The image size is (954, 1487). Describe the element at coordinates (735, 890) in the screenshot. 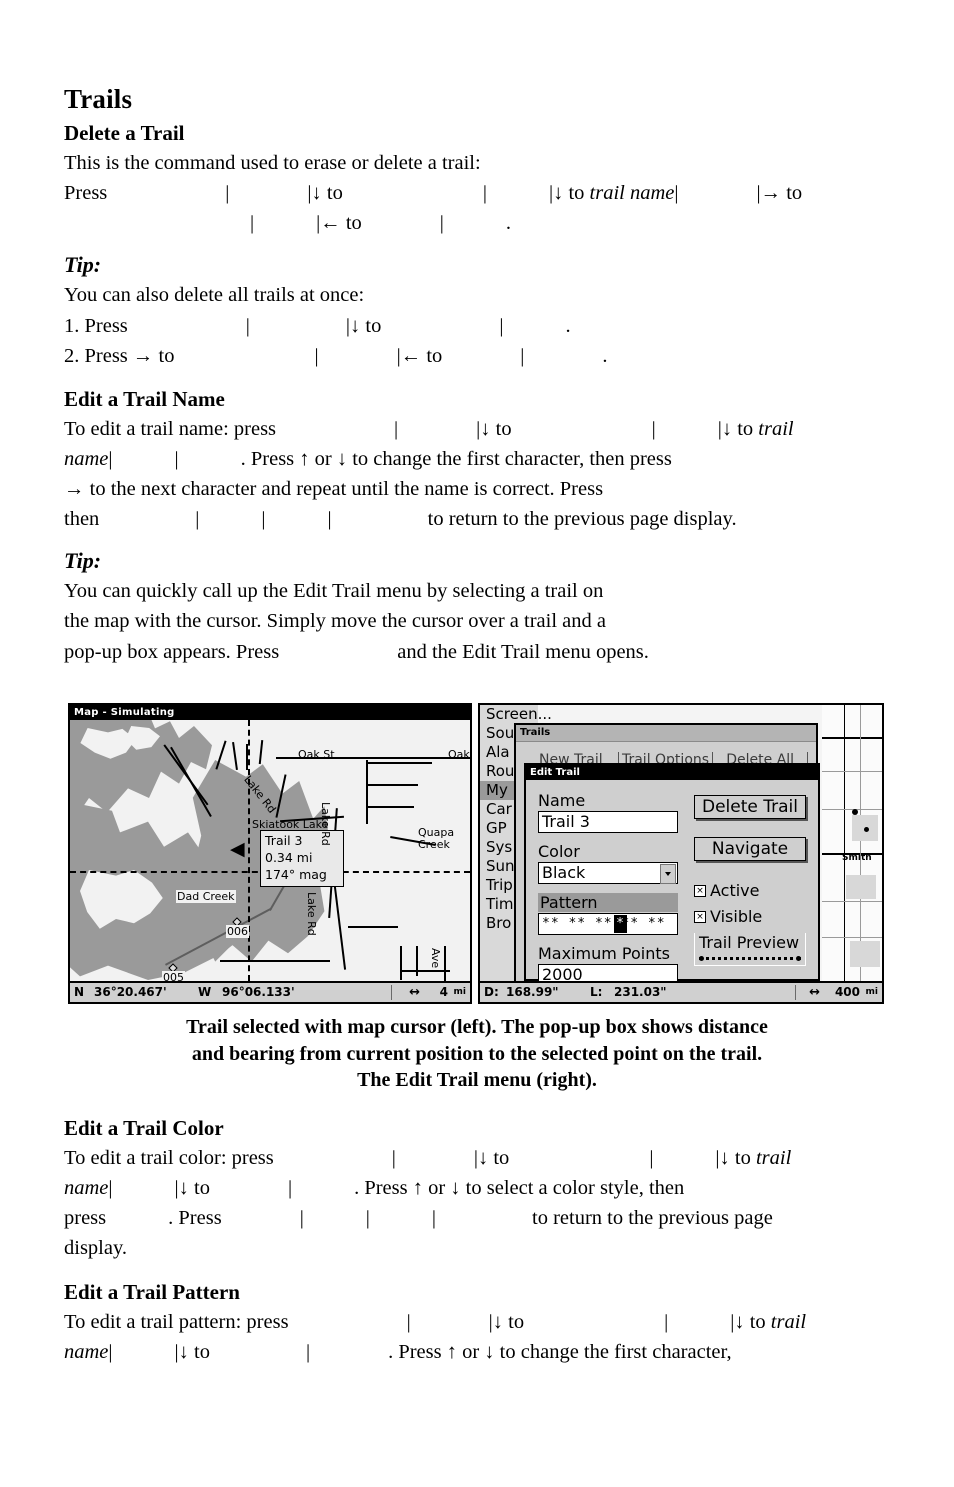

I see `active-label: Active` at that location.